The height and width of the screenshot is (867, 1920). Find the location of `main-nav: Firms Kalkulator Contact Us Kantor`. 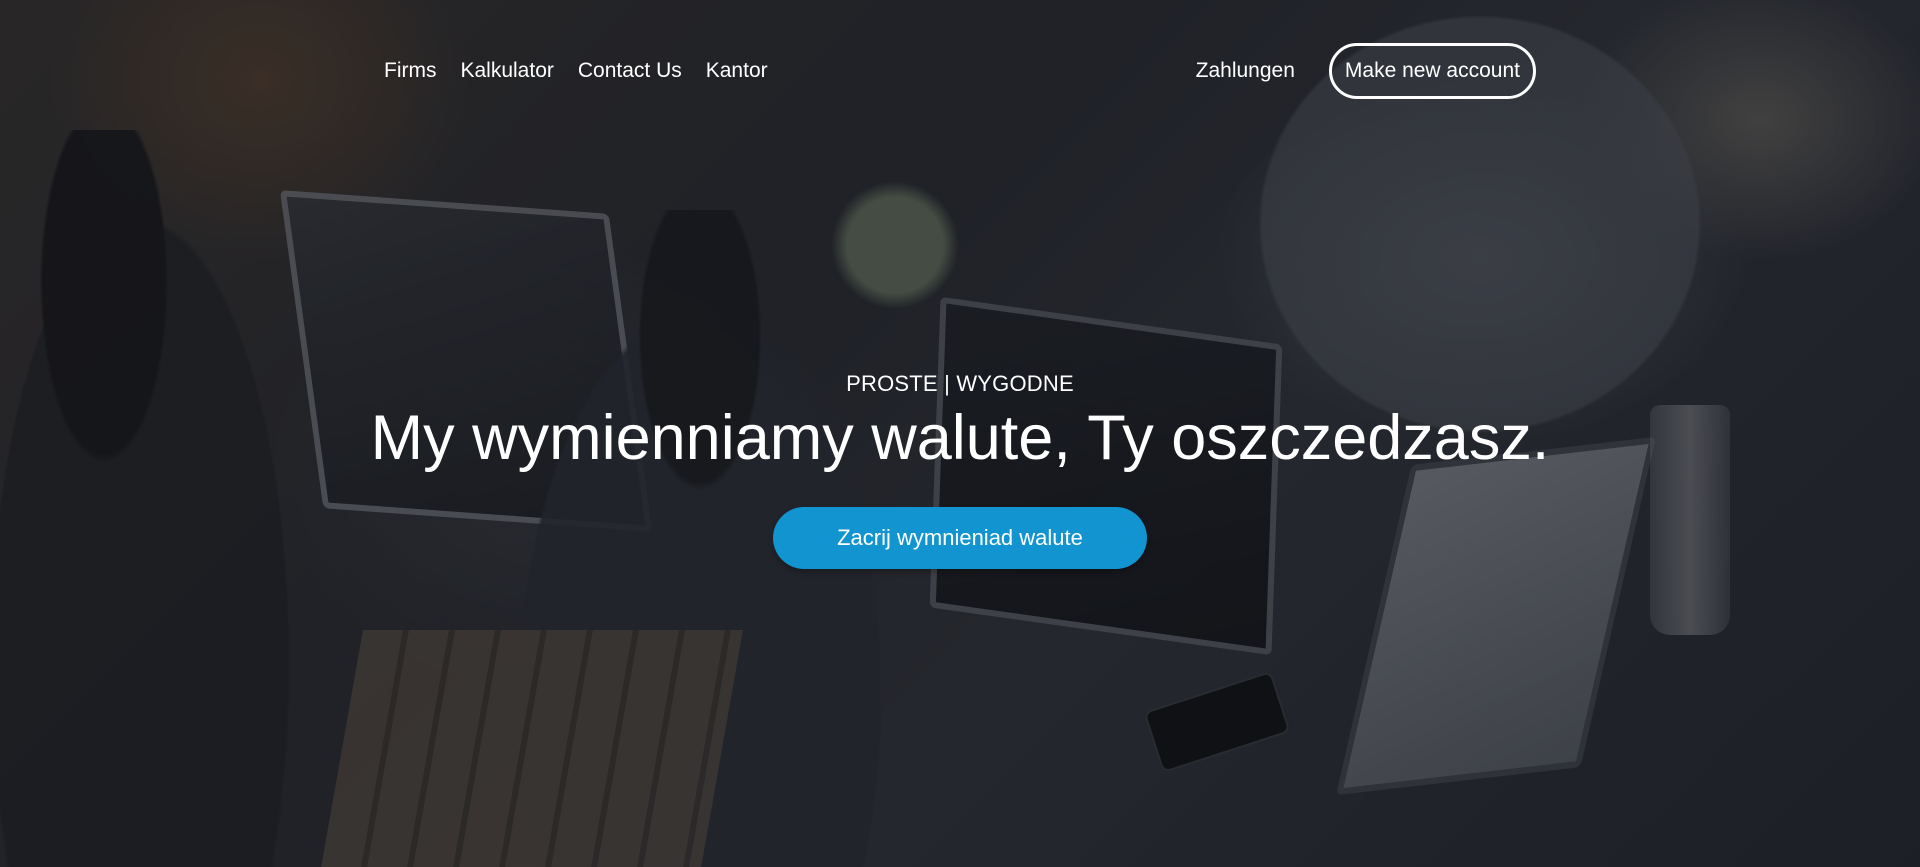

main-nav: Firms Kalkulator Contact Us Kantor is located at coordinates (576, 71).